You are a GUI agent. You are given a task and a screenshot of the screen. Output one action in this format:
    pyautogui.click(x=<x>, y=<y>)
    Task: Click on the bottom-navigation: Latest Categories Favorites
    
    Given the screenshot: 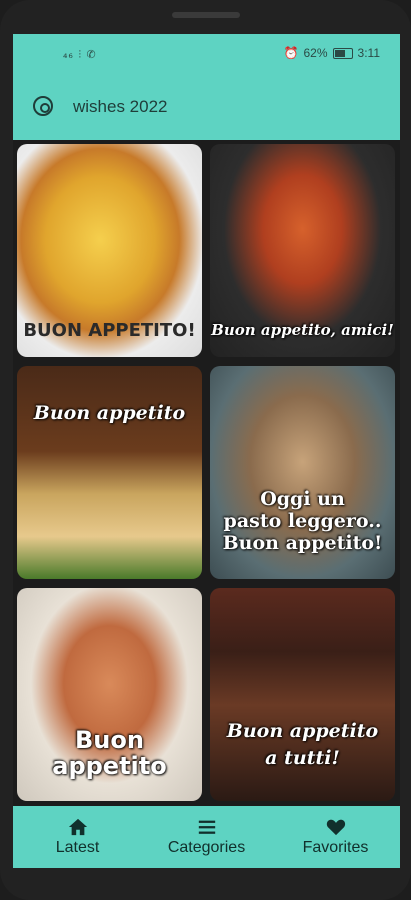 What is the action you would take?
    pyautogui.click(x=206, y=837)
    